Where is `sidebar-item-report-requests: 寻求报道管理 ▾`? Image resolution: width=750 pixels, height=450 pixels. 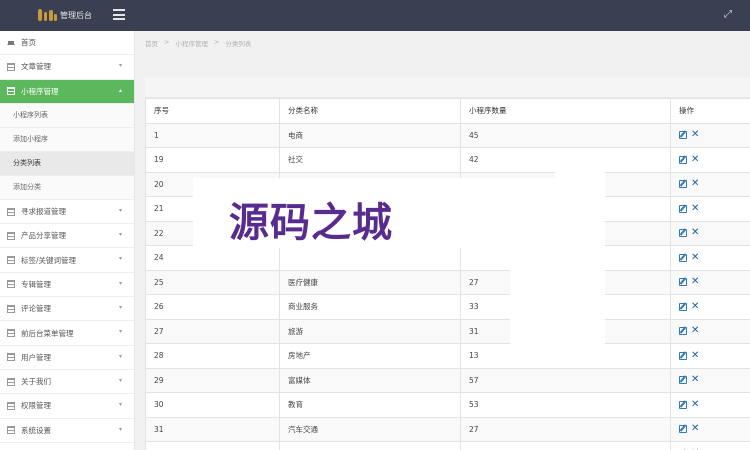 sidebar-item-report-requests: 寻求报道管理 ▾ is located at coordinates (67, 212).